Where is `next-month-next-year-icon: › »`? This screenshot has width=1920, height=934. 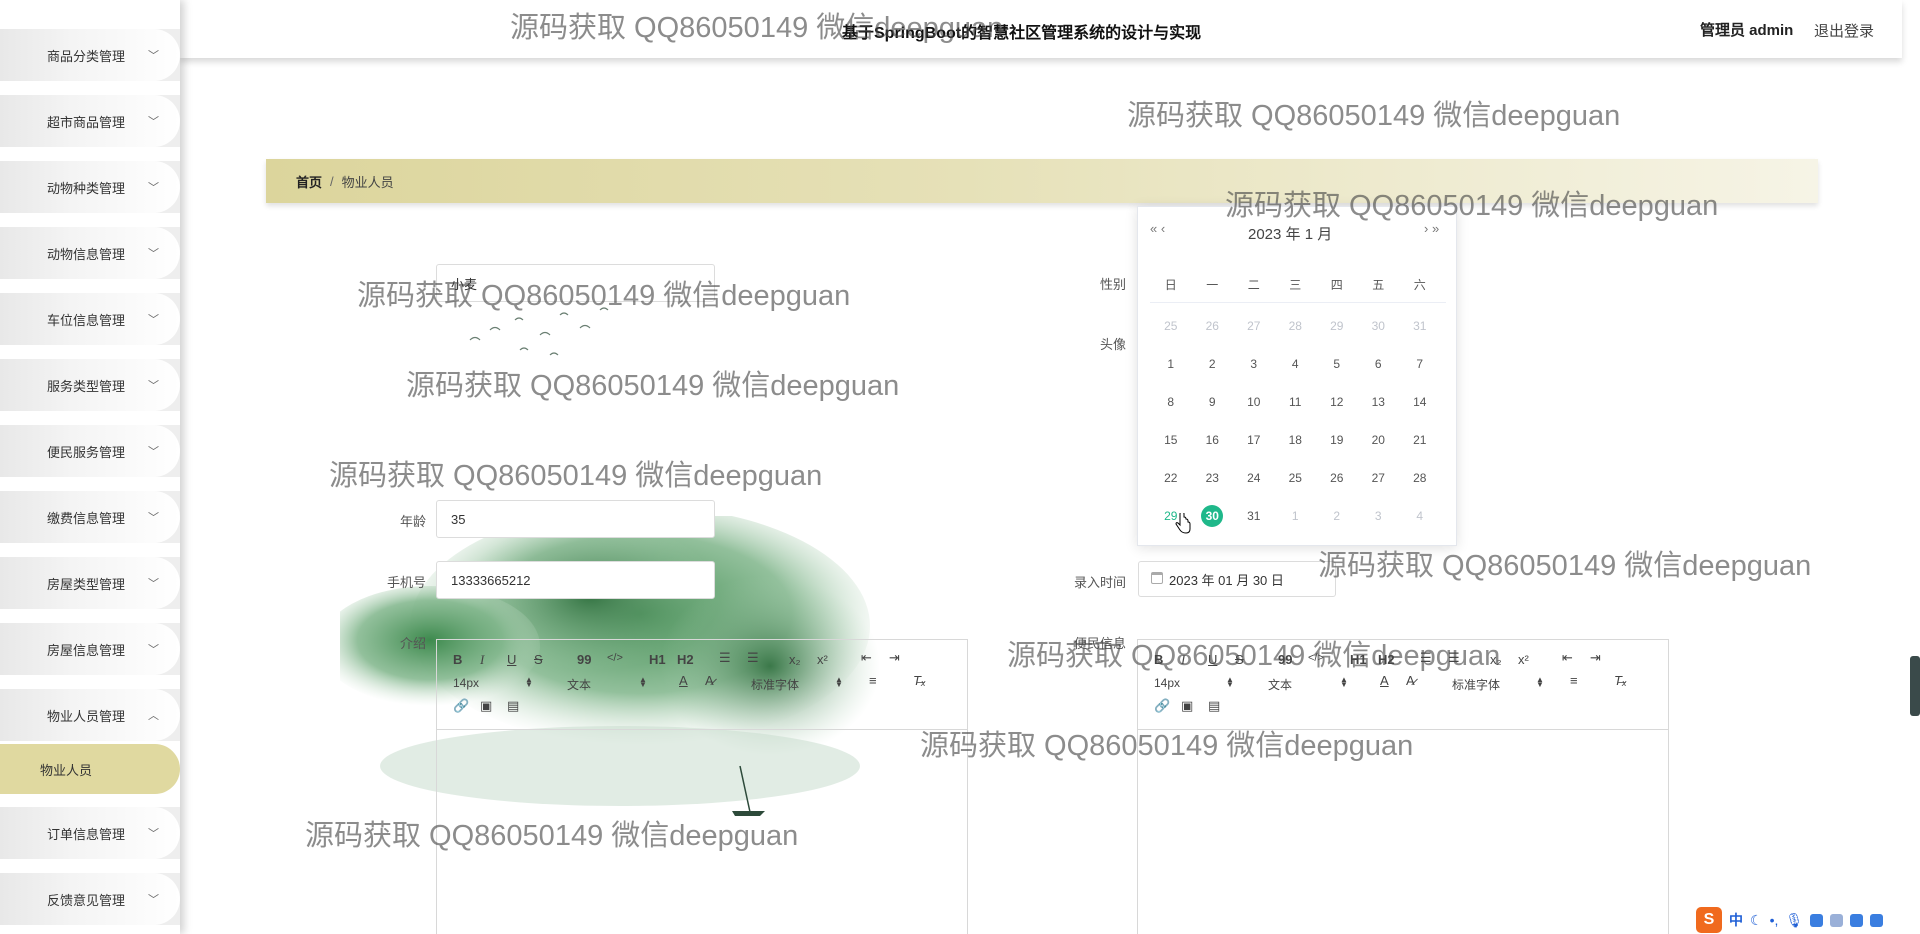
next-month-next-year-icon: › » is located at coordinates (1431, 228).